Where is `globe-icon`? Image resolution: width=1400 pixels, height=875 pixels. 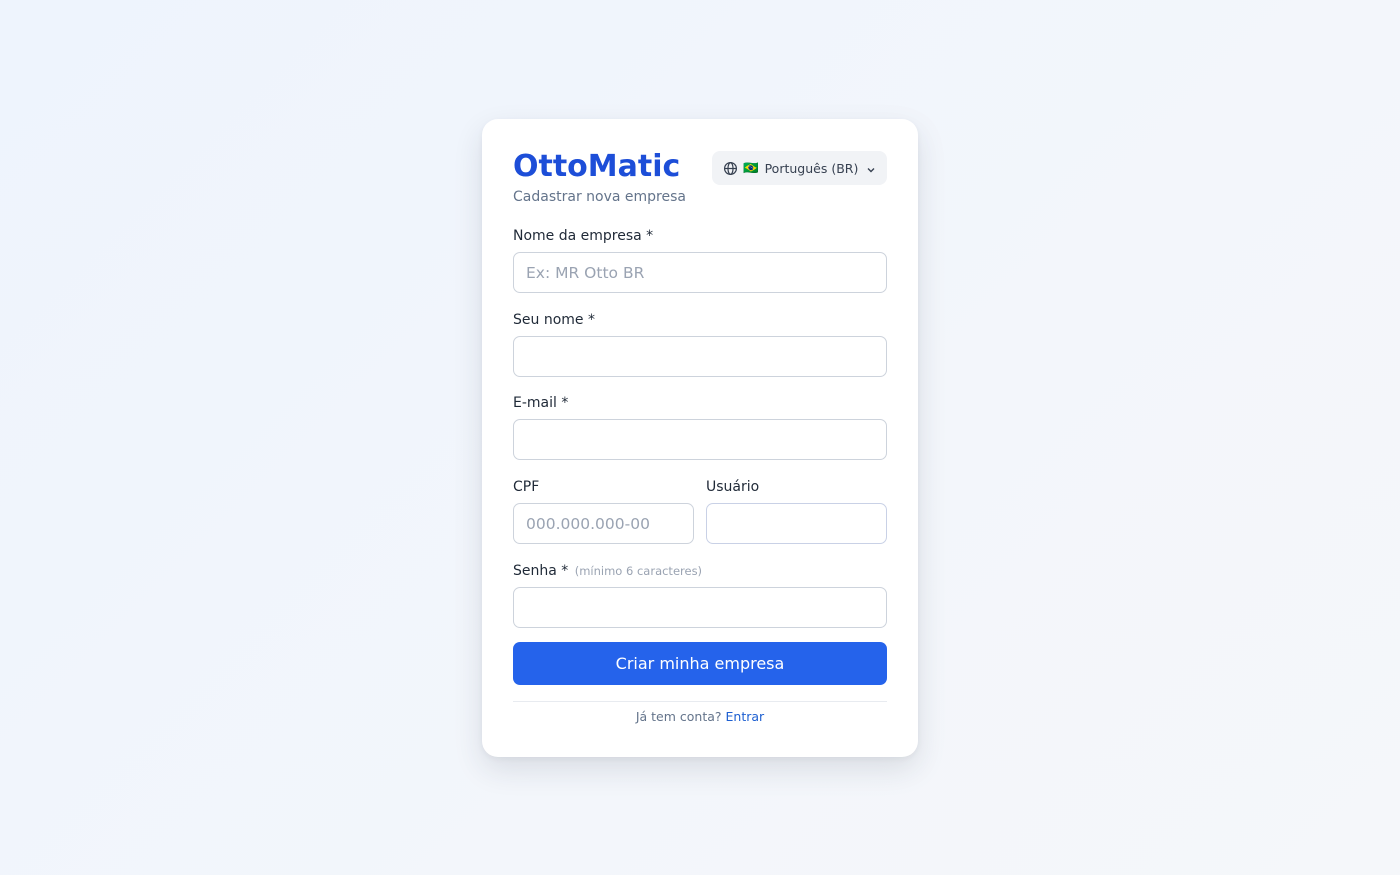 globe-icon is located at coordinates (730, 168).